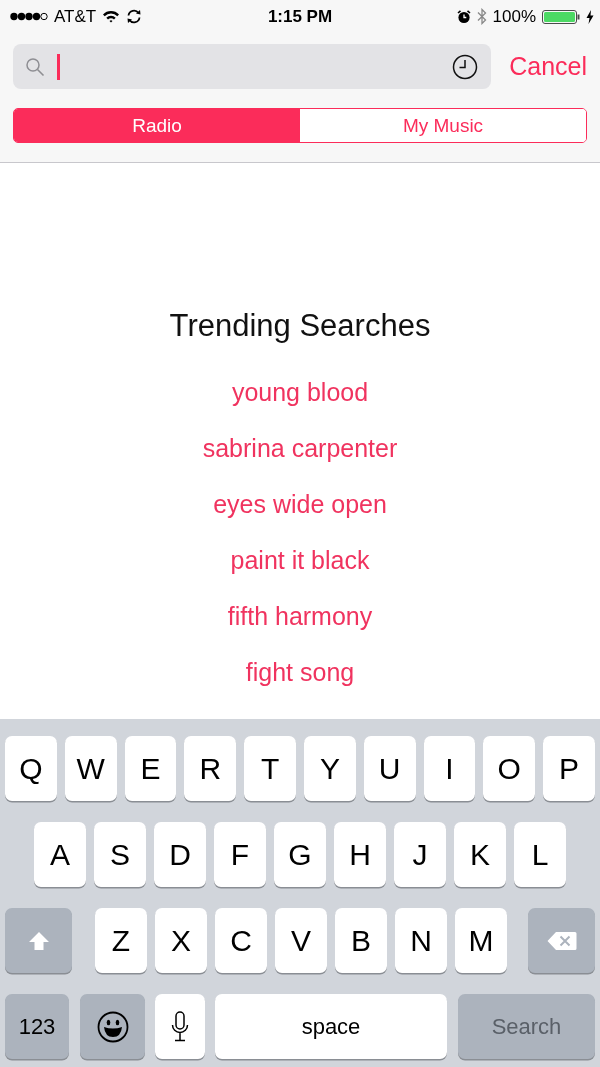  Describe the element at coordinates (509, 768) in the screenshot. I see `letter-key: O` at that location.